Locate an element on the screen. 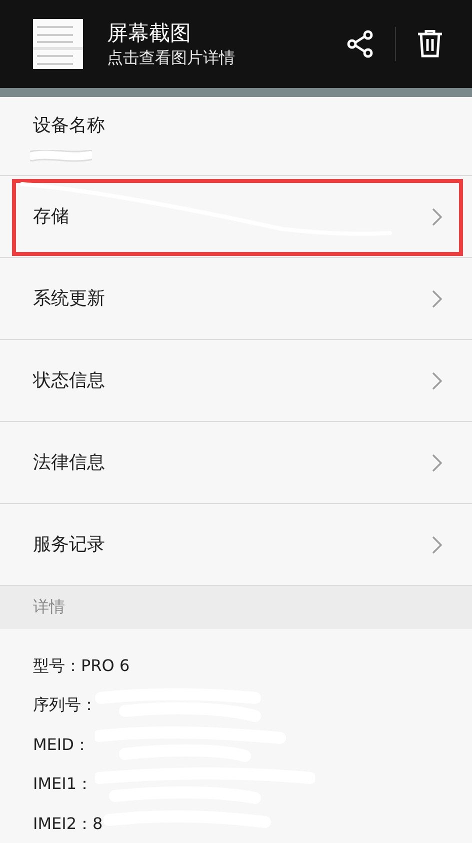 Image resolution: width=472 pixels, height=843 pixels. detail-text: MEID： is located at coordinates (62, 745).